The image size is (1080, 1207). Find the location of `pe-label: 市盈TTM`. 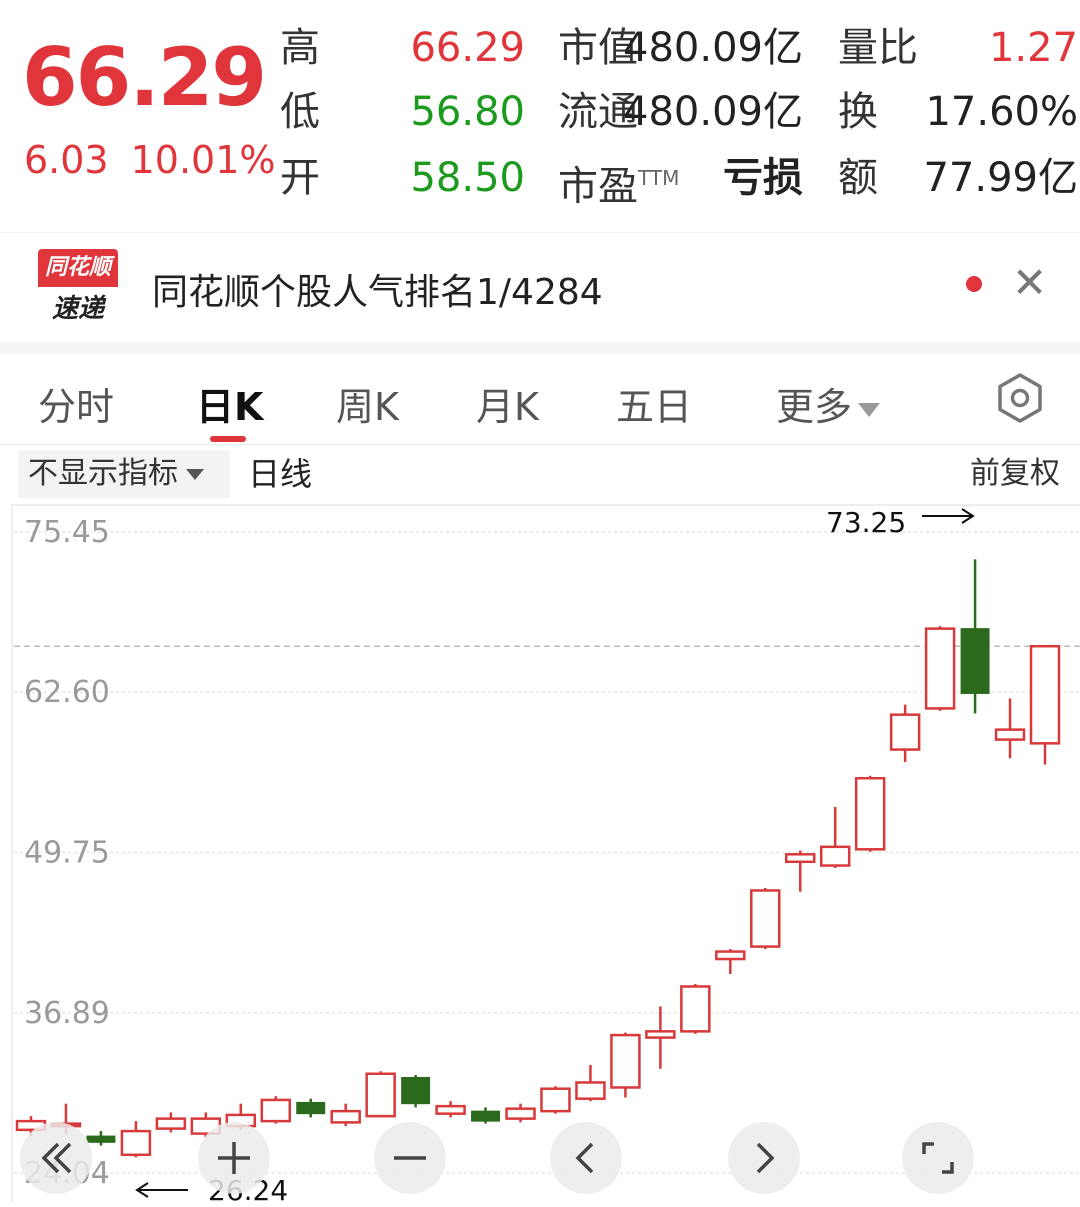

pe-label: 市盈TTM is located at coordinates (618, 182).